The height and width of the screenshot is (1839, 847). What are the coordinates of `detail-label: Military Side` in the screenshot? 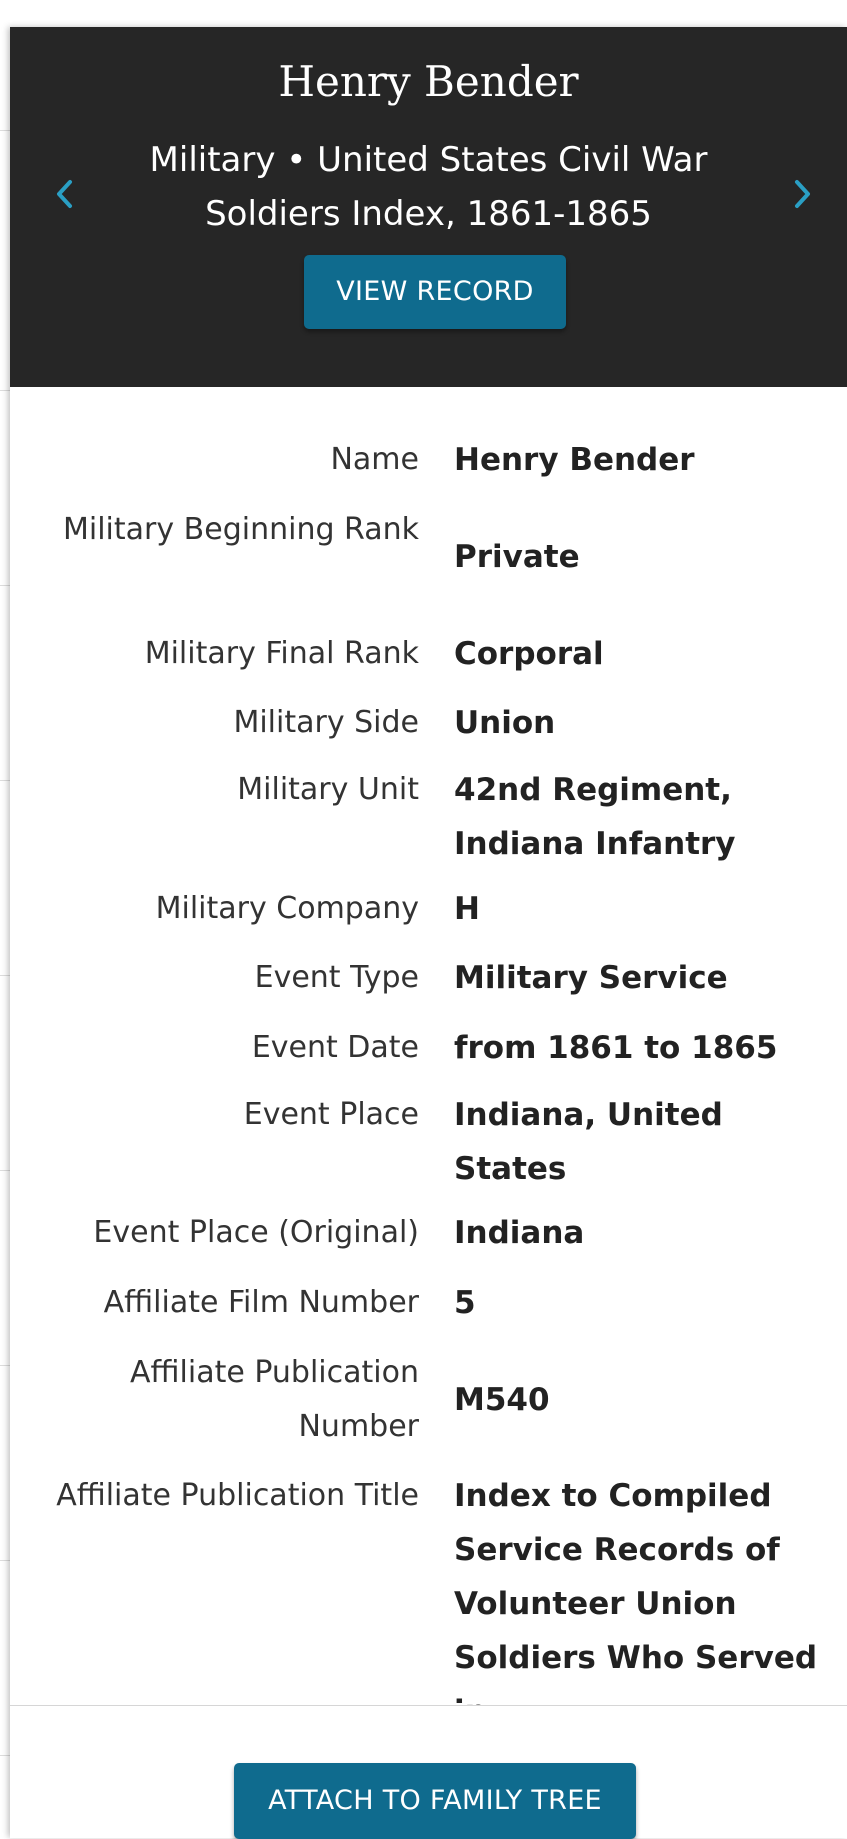 It's located at (326, 722).